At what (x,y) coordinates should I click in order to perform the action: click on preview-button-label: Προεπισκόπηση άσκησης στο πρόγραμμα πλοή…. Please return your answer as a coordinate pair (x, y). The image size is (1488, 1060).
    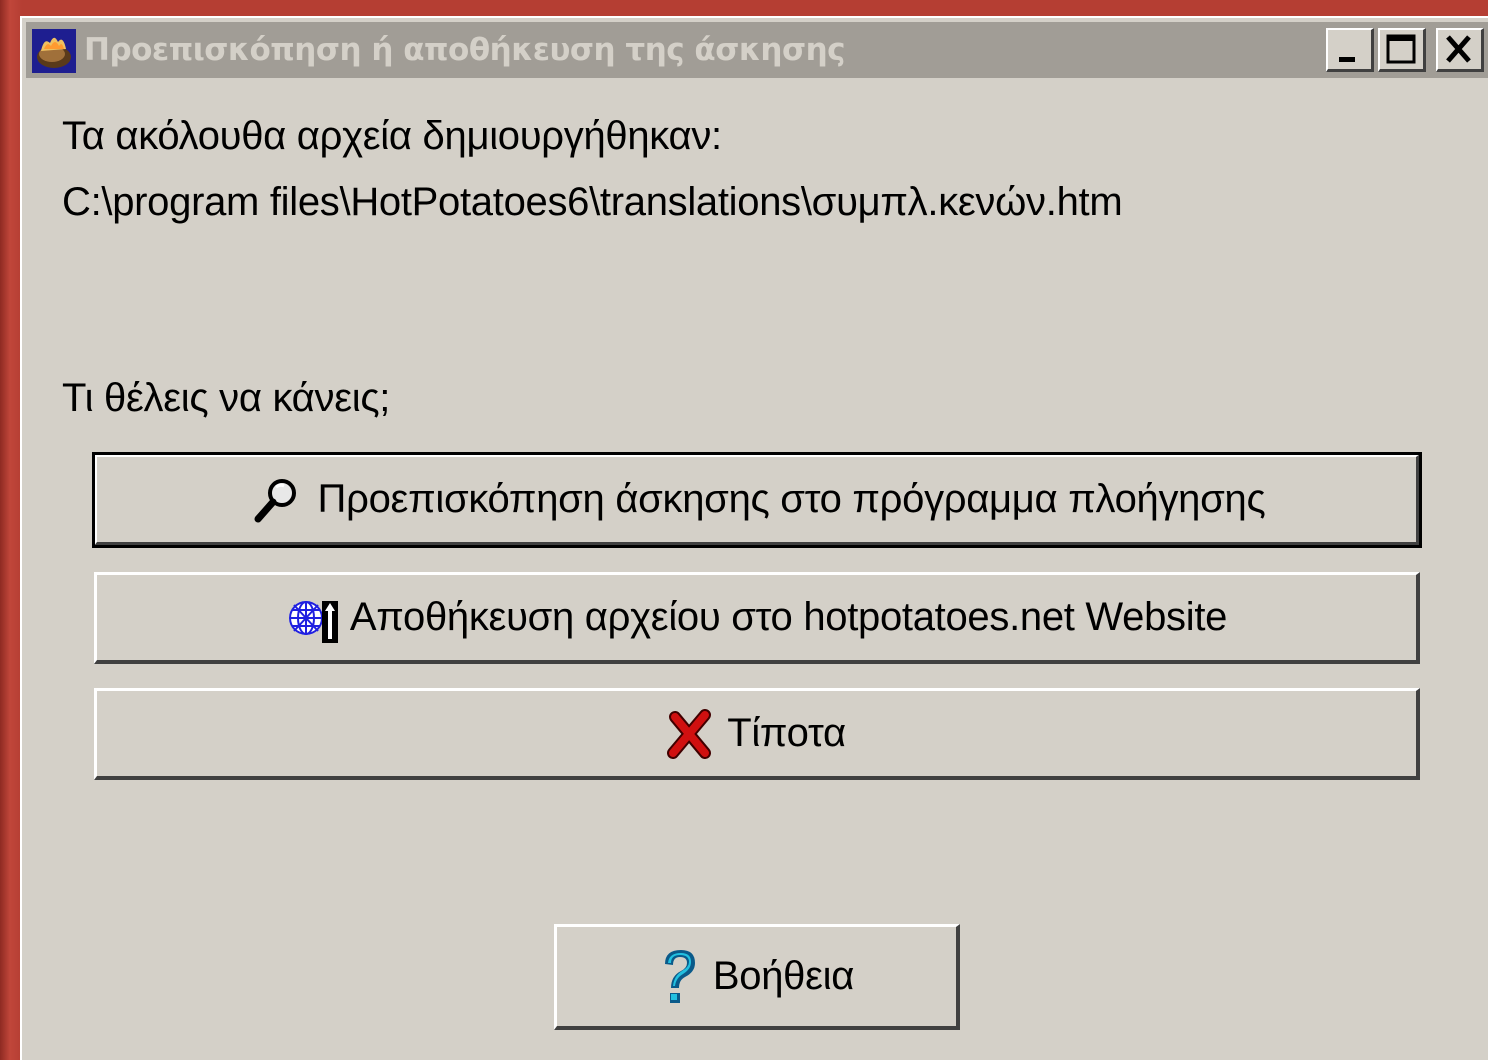
    Looking at the image, I should click on (791, 499).